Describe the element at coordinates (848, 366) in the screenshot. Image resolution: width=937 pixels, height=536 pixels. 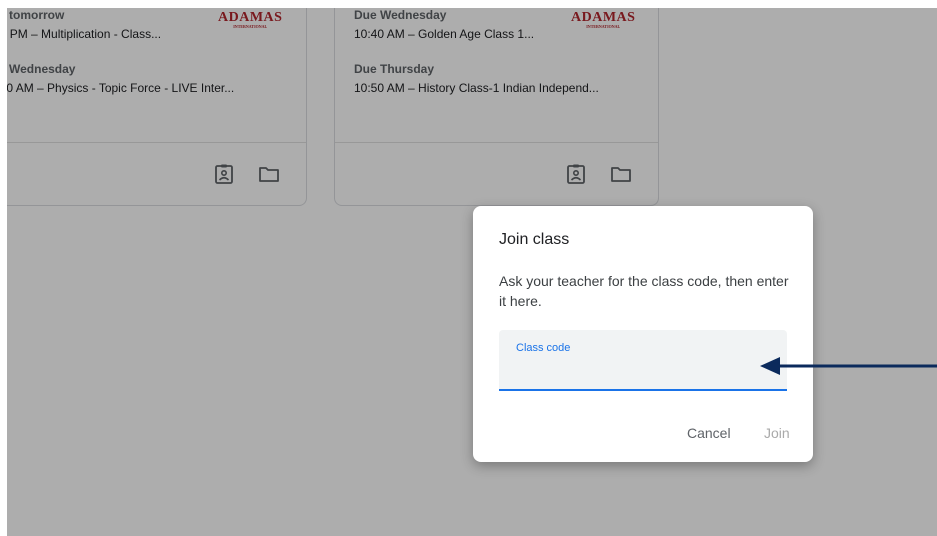
I see `arrow-left-icon` at that location.